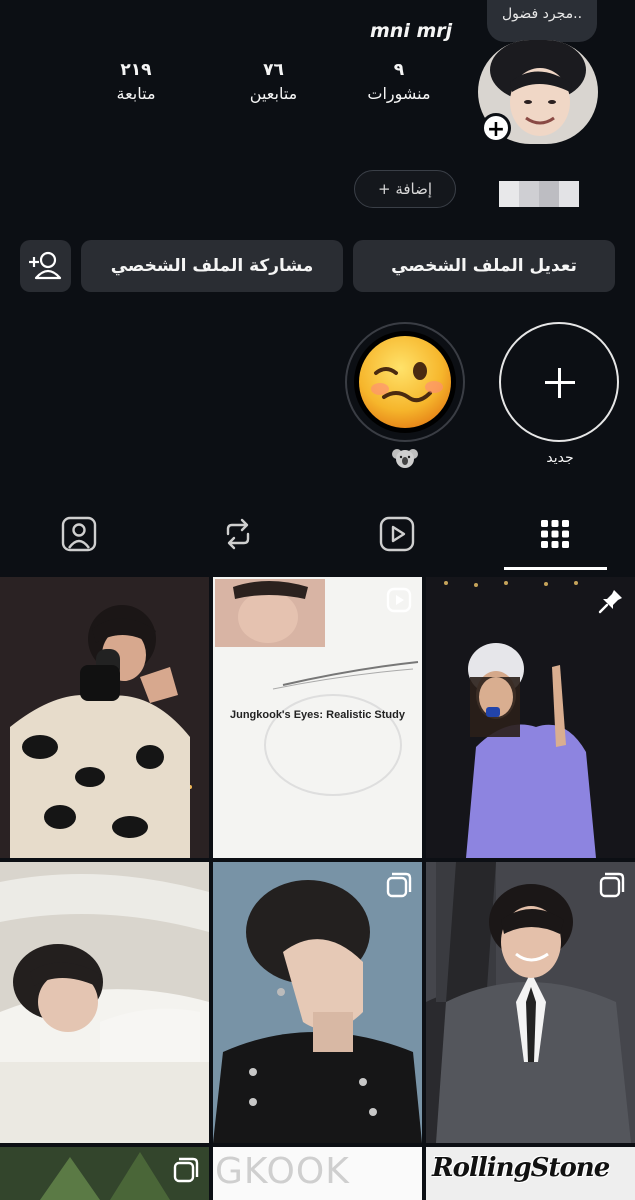 The width and height of the screenshot is (635, 1200). I want to click on stat-following: ٢١٩ متابعة, so click(136, 81).